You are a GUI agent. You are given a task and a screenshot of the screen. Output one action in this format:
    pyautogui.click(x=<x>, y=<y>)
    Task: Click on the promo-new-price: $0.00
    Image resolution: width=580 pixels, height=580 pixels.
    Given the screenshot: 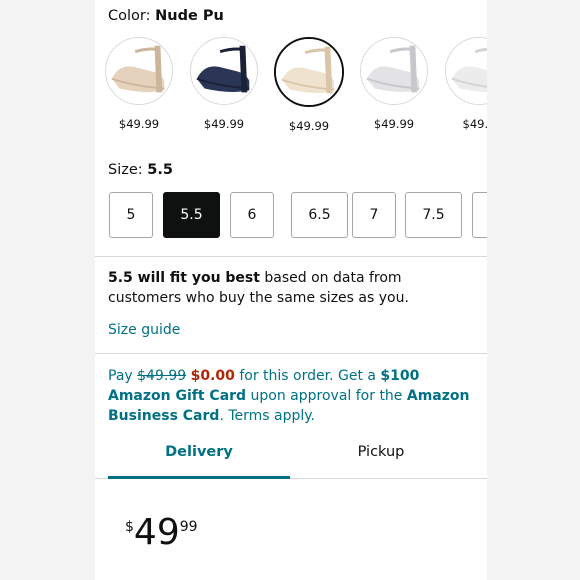 What is the action you would take?
    pyautogui.click(x=212, y=376)
    